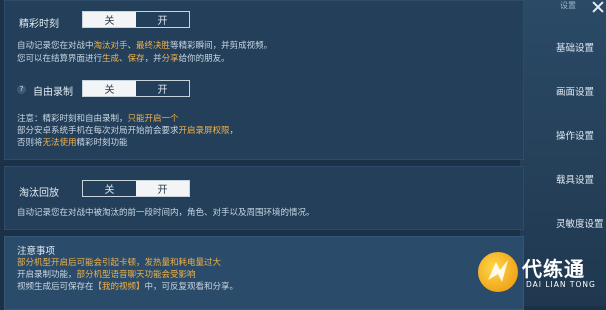 This screenshot has width=606, height=310. I want to click on sidebar-item-vehicle: 载具设置, so click(581, 179).